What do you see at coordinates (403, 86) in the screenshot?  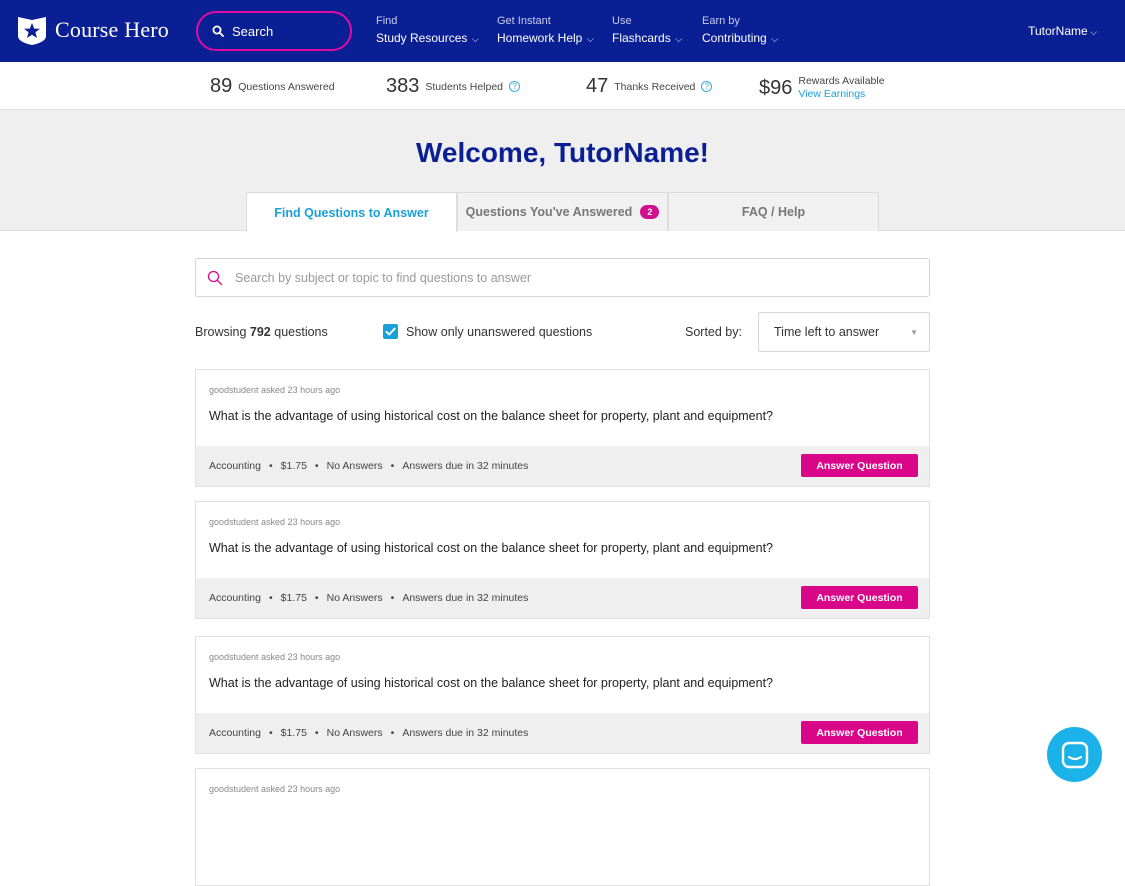 I see `stat-value: 383` at bounding box center [403, 86].